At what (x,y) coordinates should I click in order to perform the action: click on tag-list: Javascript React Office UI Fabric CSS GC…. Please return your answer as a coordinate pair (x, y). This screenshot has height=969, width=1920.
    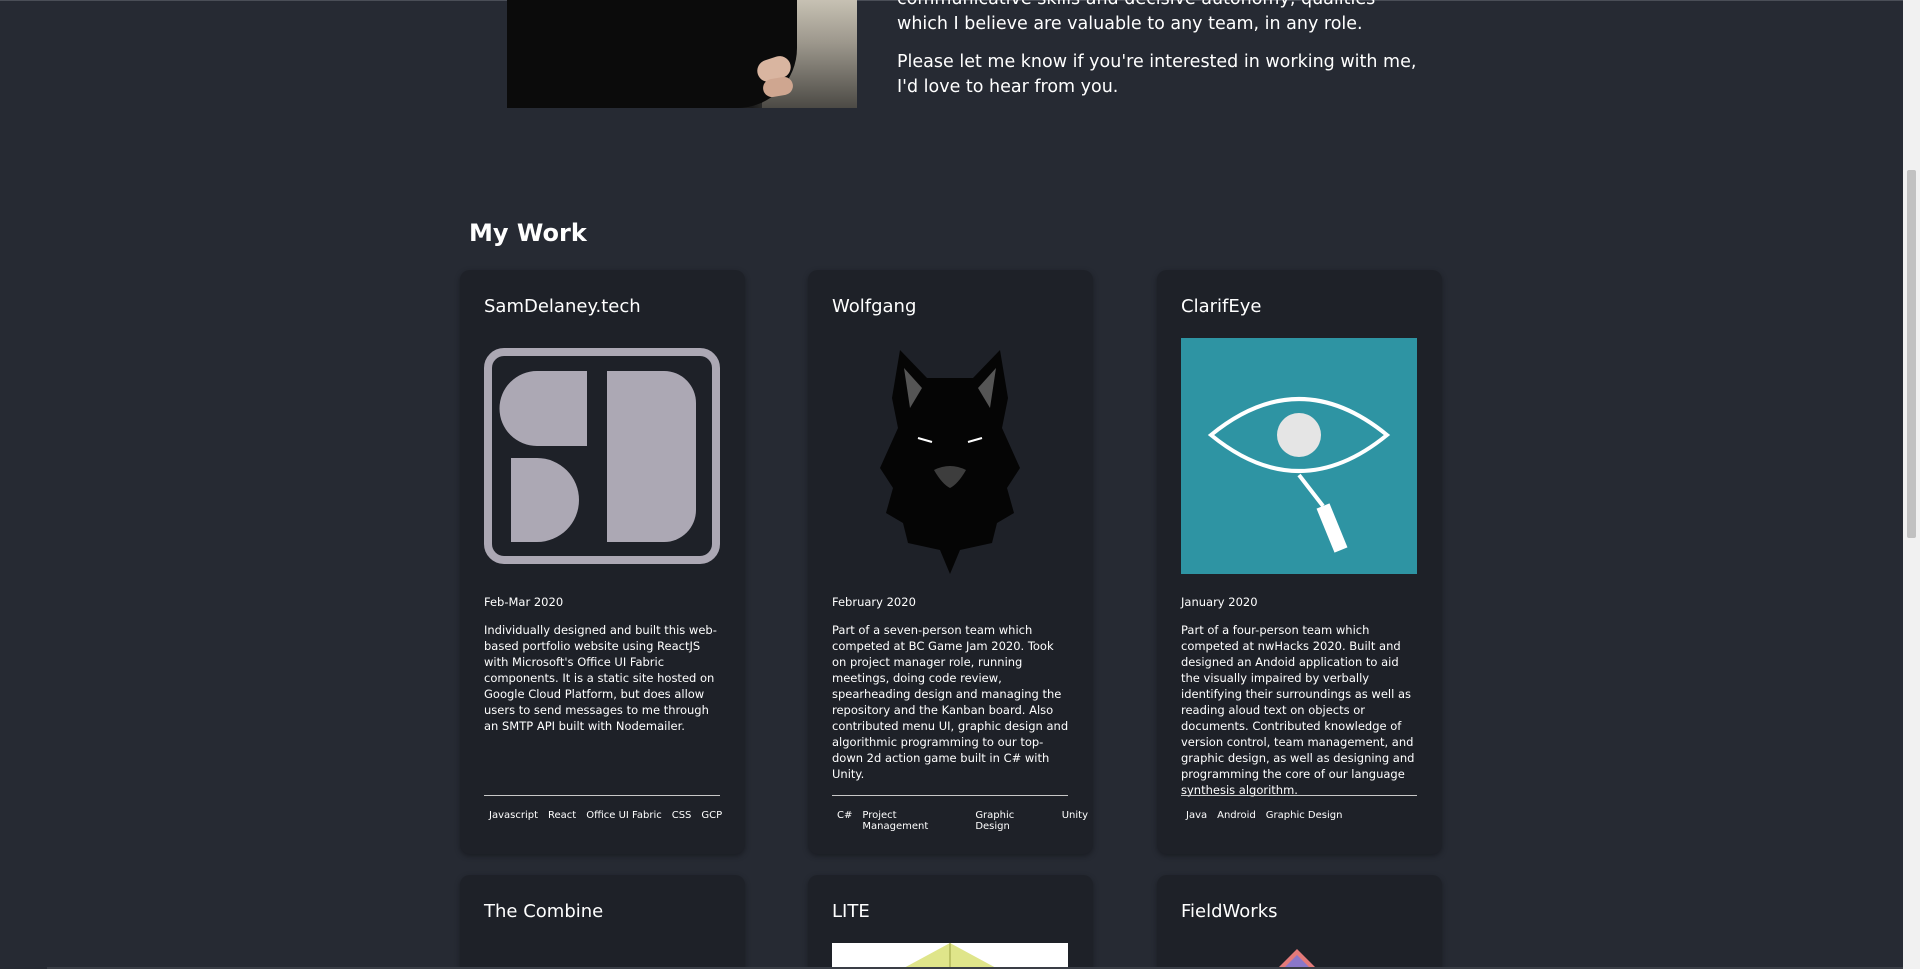
    Looking at the image, I should click on (605, 815).